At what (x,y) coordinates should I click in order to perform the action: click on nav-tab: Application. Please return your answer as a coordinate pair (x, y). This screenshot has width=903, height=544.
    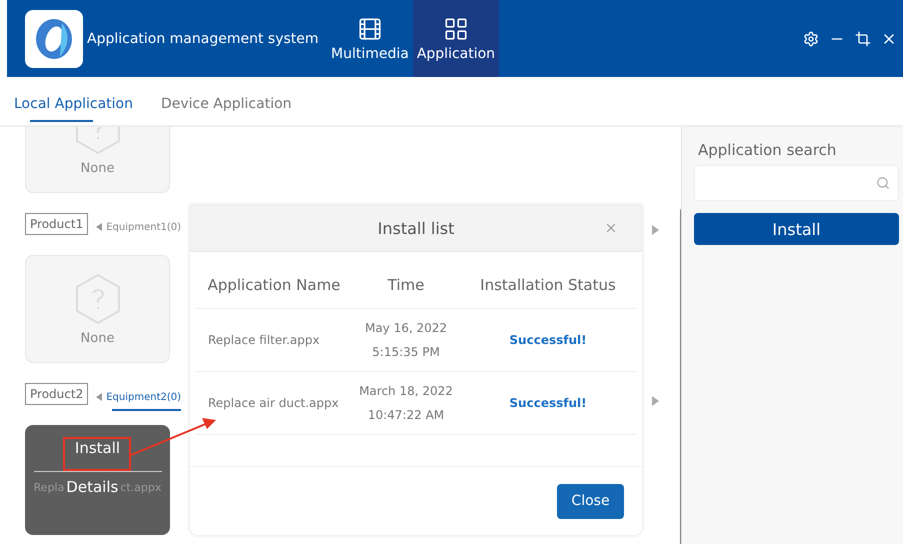
    Looking at the image, I should click on (456, 38).